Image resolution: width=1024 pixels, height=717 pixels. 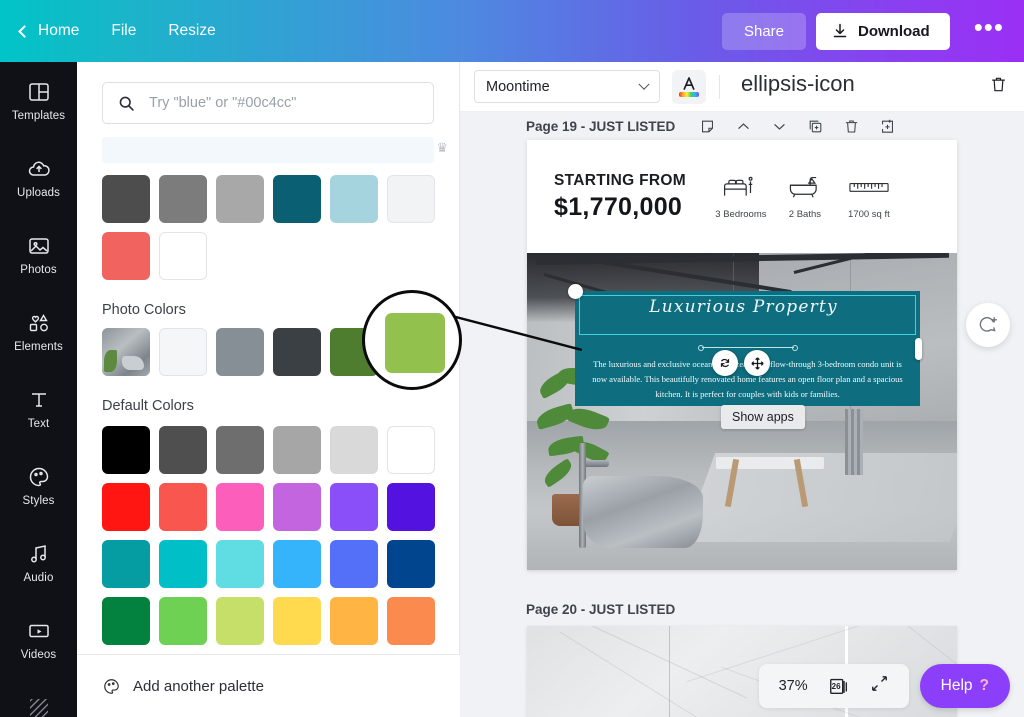 I want to click on move-page-up-button, so click(x=743, y=126).